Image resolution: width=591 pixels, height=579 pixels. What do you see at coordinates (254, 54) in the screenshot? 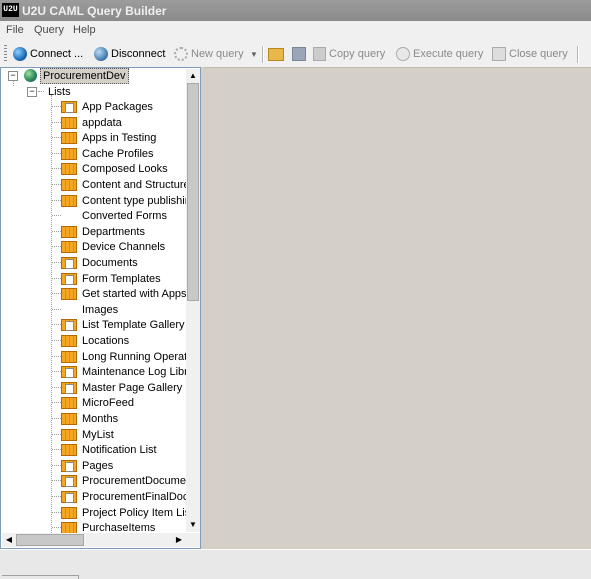
I see `new-query-dropdown: ▼` at bounding box center [254, 54].